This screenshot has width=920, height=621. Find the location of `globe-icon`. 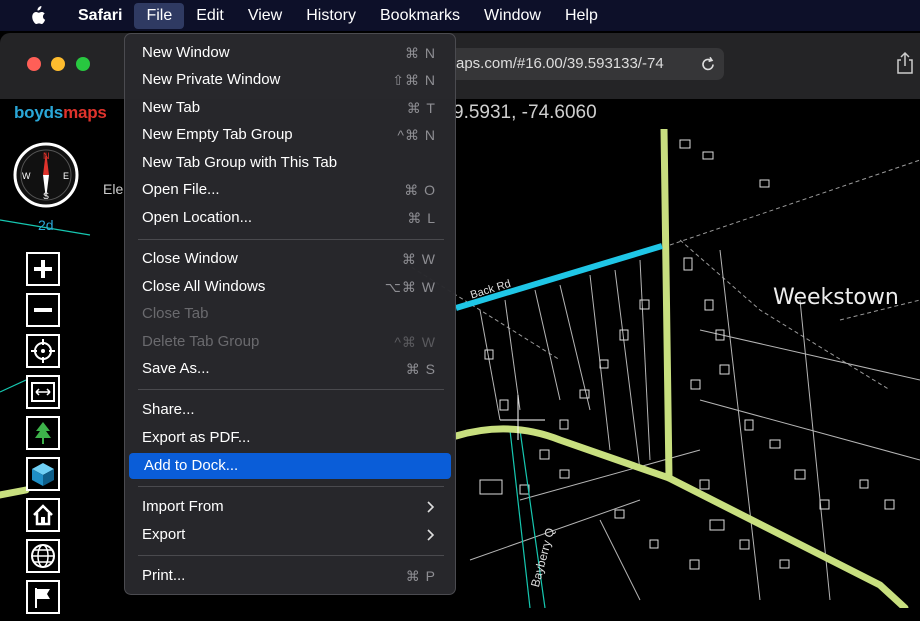

globe-icon is located at coordinates (43, 556).